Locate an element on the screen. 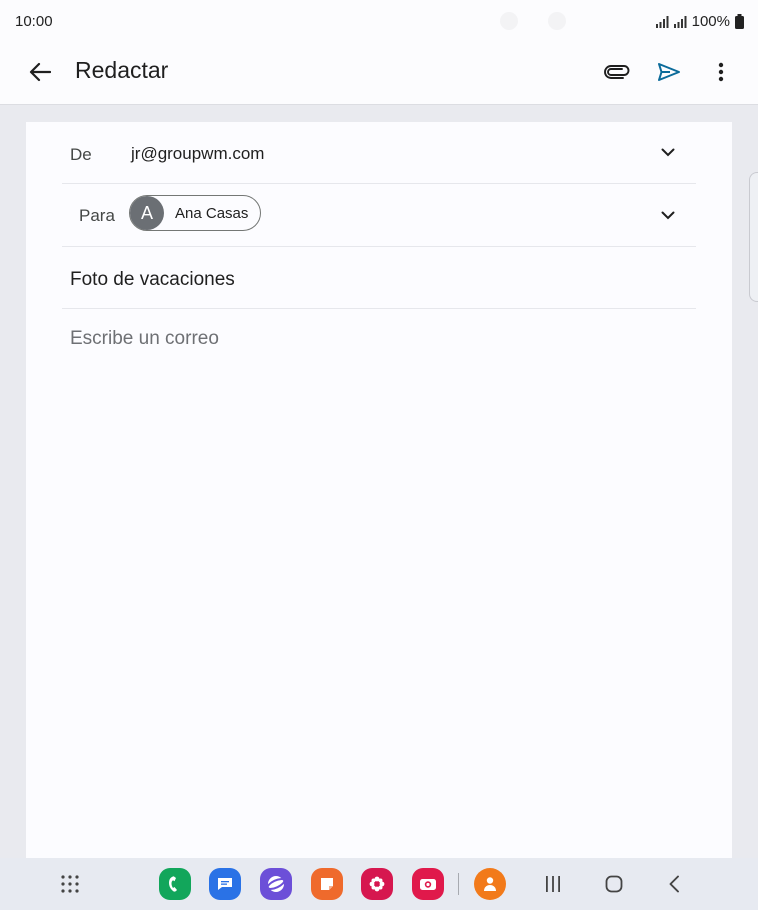 Image resolution: width=758 pixels, height=910 pixels. signal-icon is located at coordinates (662, 21).